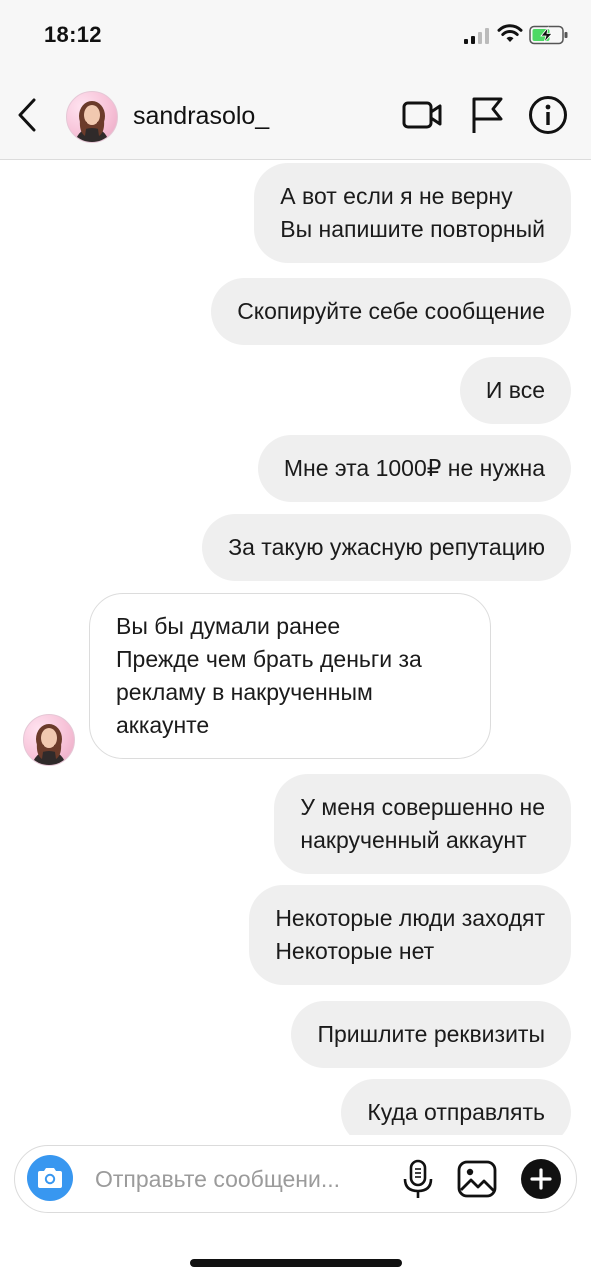  I want to click on message-text-line: И все, so click(515, 390).